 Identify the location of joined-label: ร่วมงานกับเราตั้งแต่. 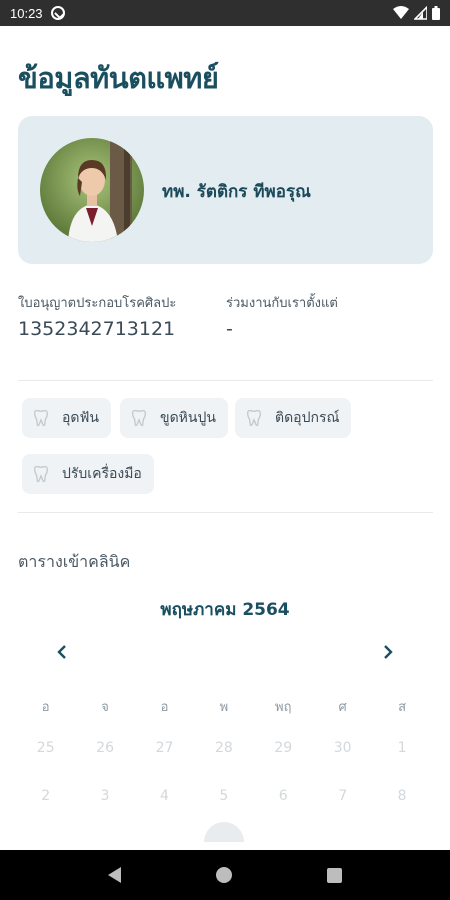
(282, 303).